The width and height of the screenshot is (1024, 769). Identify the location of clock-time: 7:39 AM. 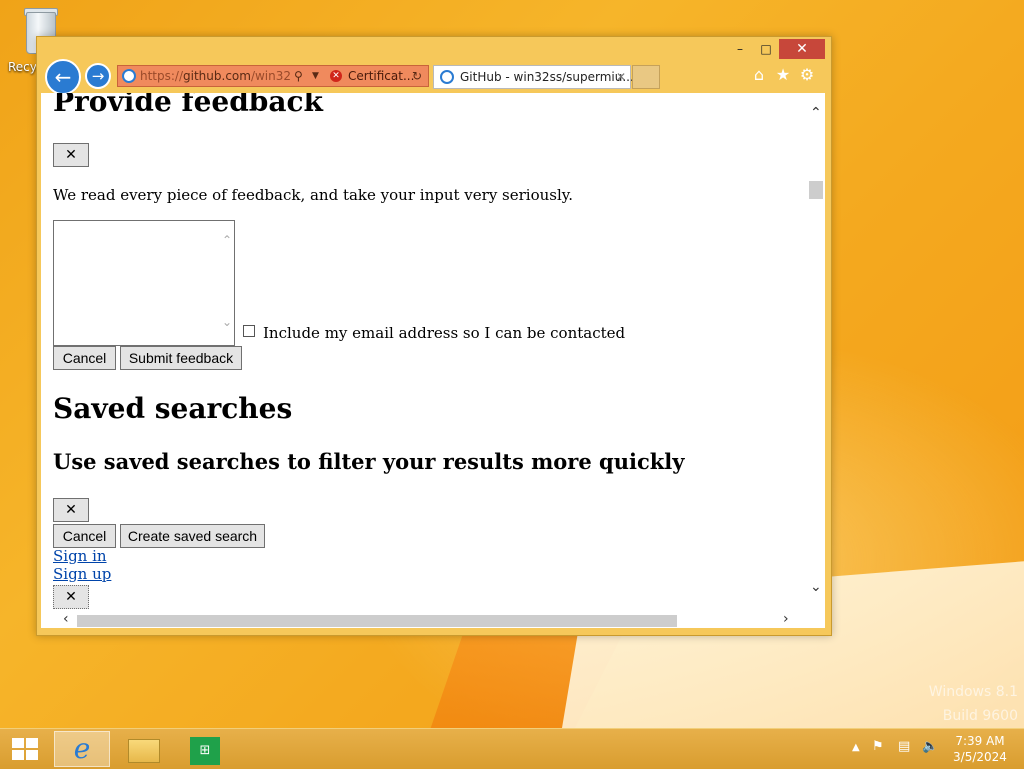
(980, 741).